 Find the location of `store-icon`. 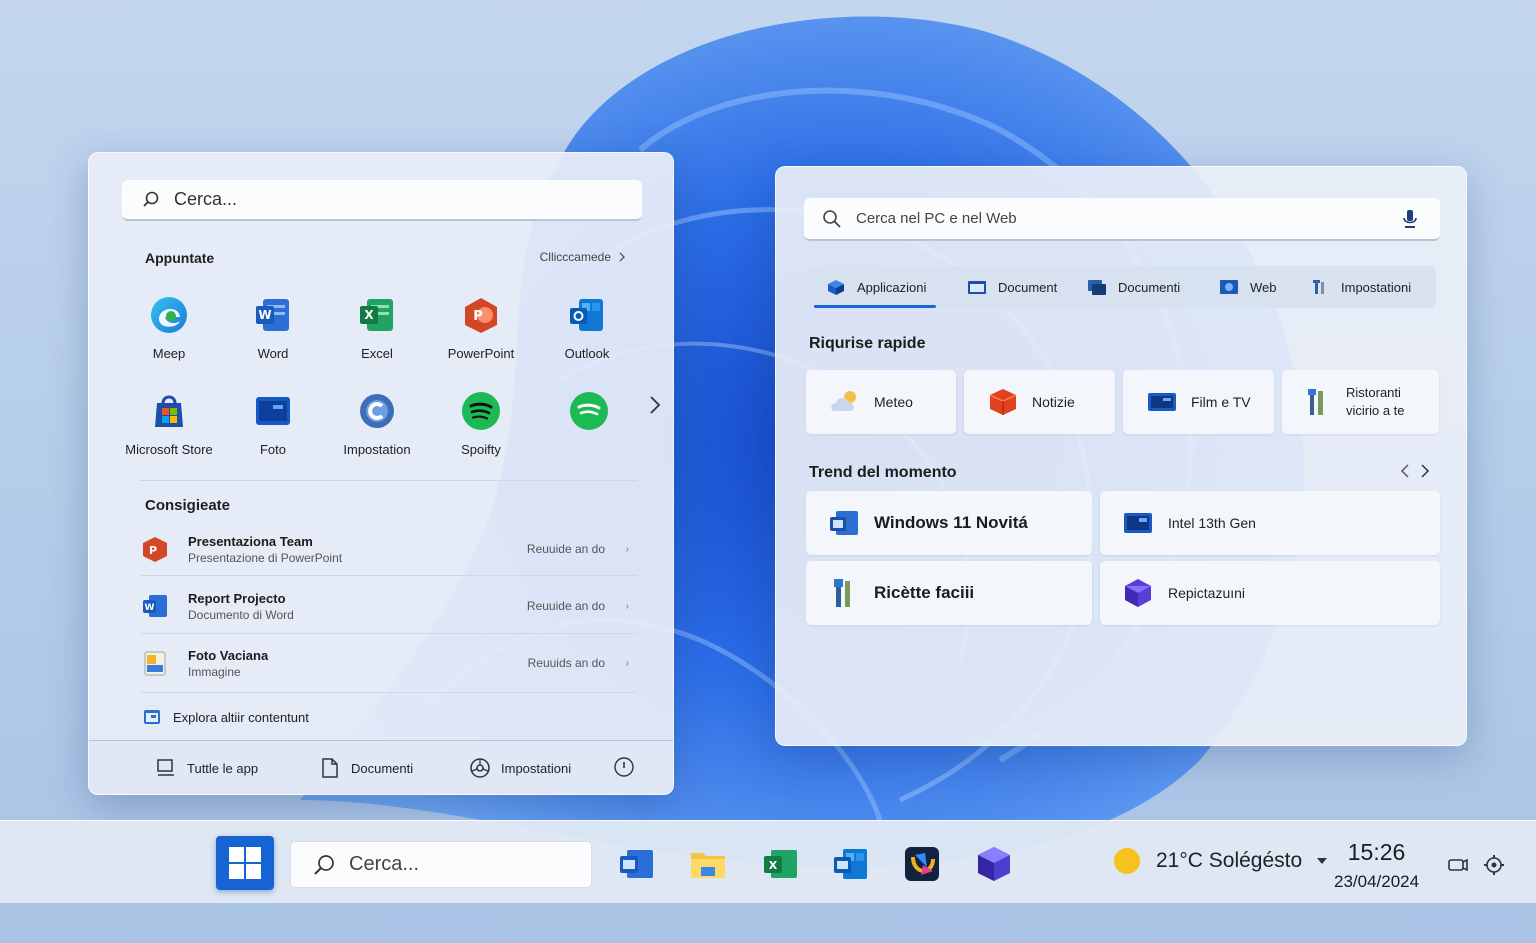

store-icon is located at coordinates (922, 864).